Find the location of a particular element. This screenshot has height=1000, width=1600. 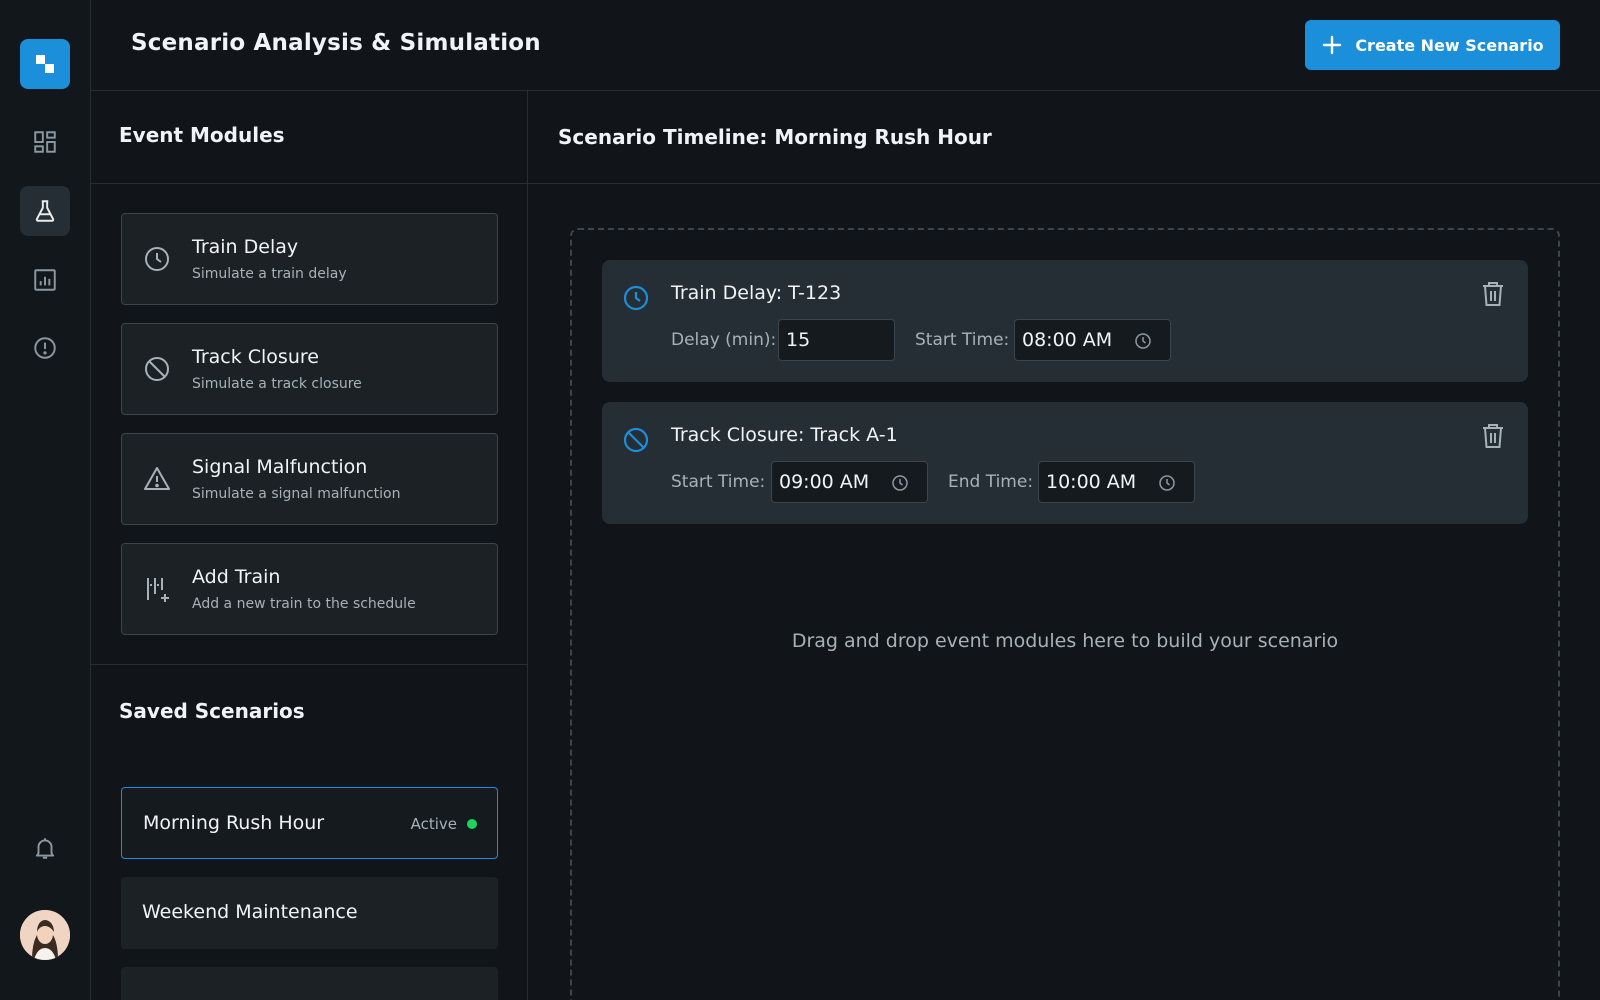

page-title: Scenario Analysis & Simulation is located at coordinates (336, 43).